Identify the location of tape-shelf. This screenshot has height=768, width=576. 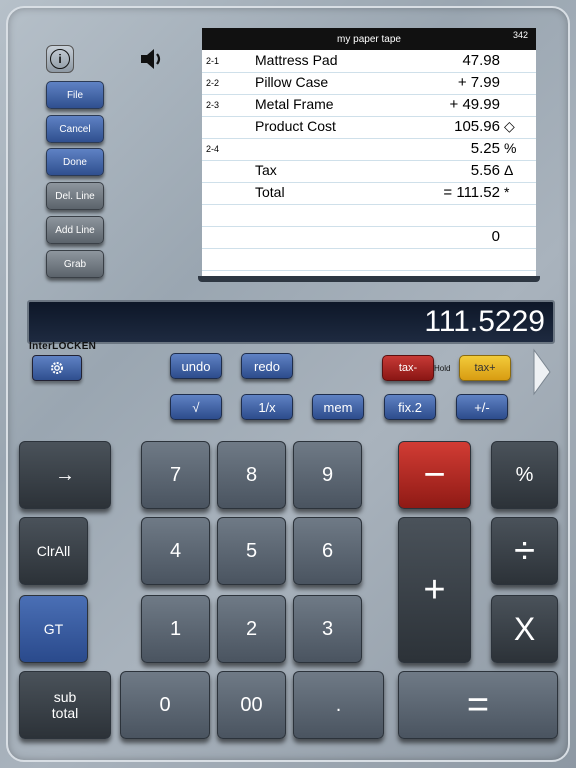
(369, 279).